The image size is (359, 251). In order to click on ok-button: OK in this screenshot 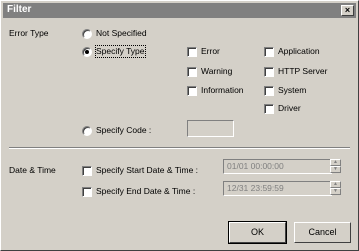, I will do `click(257, 232)`.